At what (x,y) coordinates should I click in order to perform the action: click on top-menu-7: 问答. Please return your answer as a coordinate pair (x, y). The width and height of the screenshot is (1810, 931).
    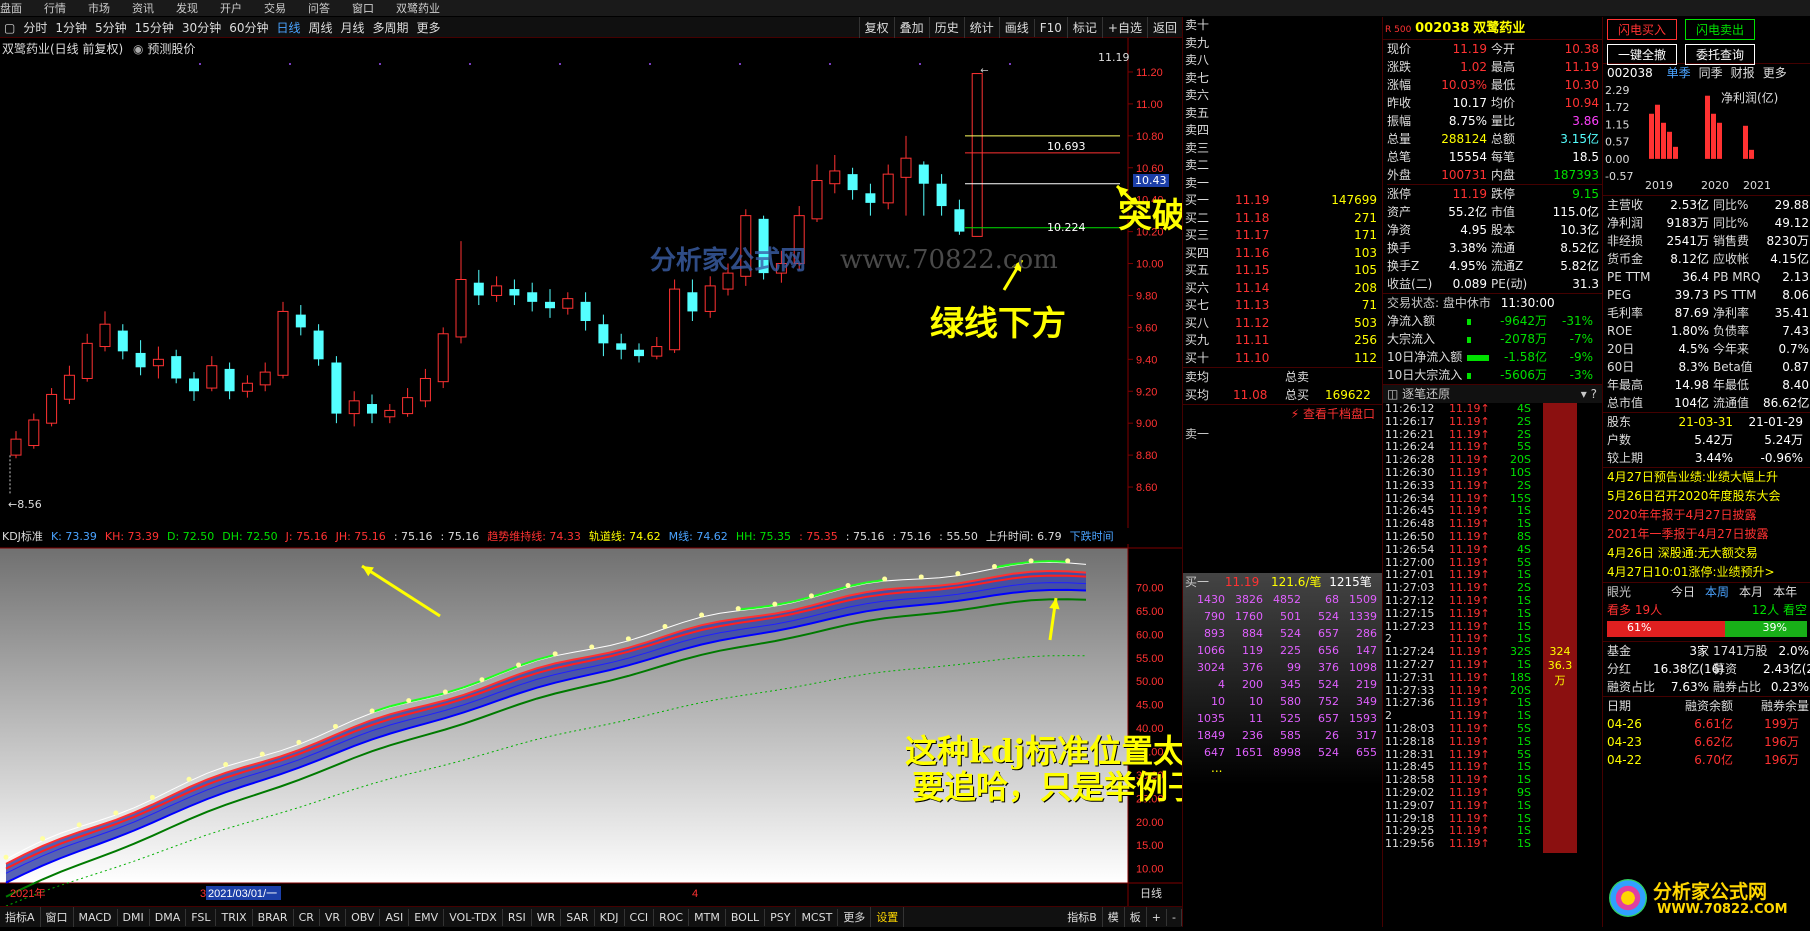
    Looking at the image, I should click on (319, 8).